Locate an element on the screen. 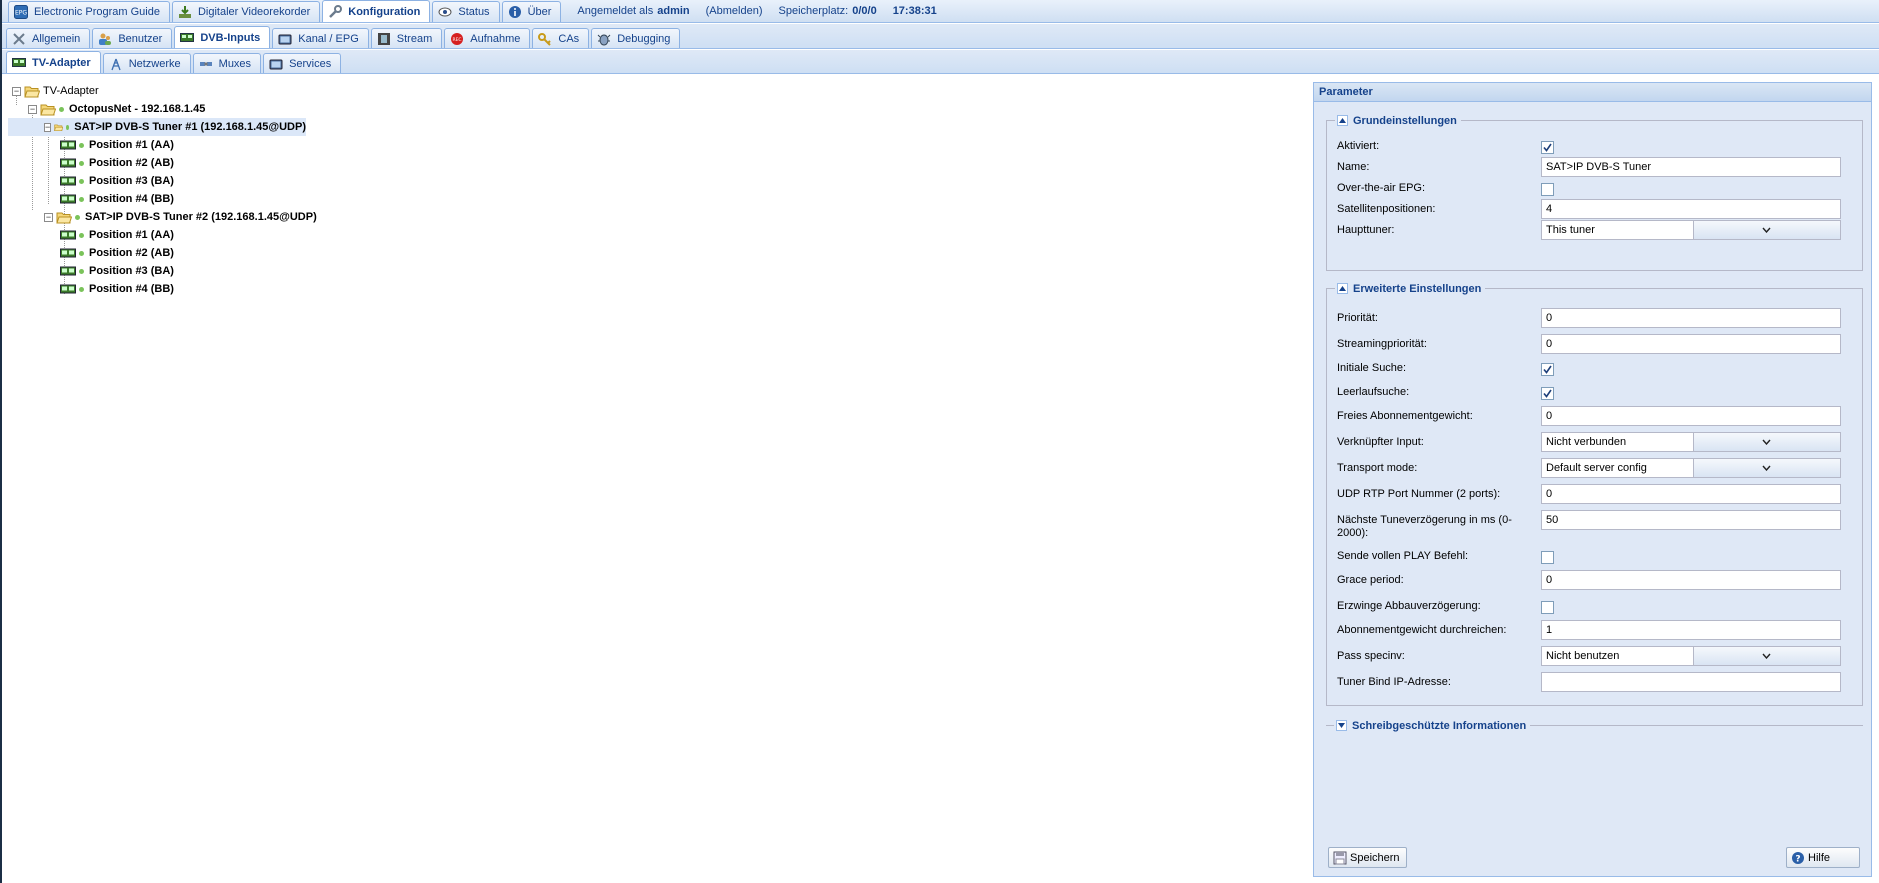  select-value: Nicht verbunden is located at coordinates (1586, 442).